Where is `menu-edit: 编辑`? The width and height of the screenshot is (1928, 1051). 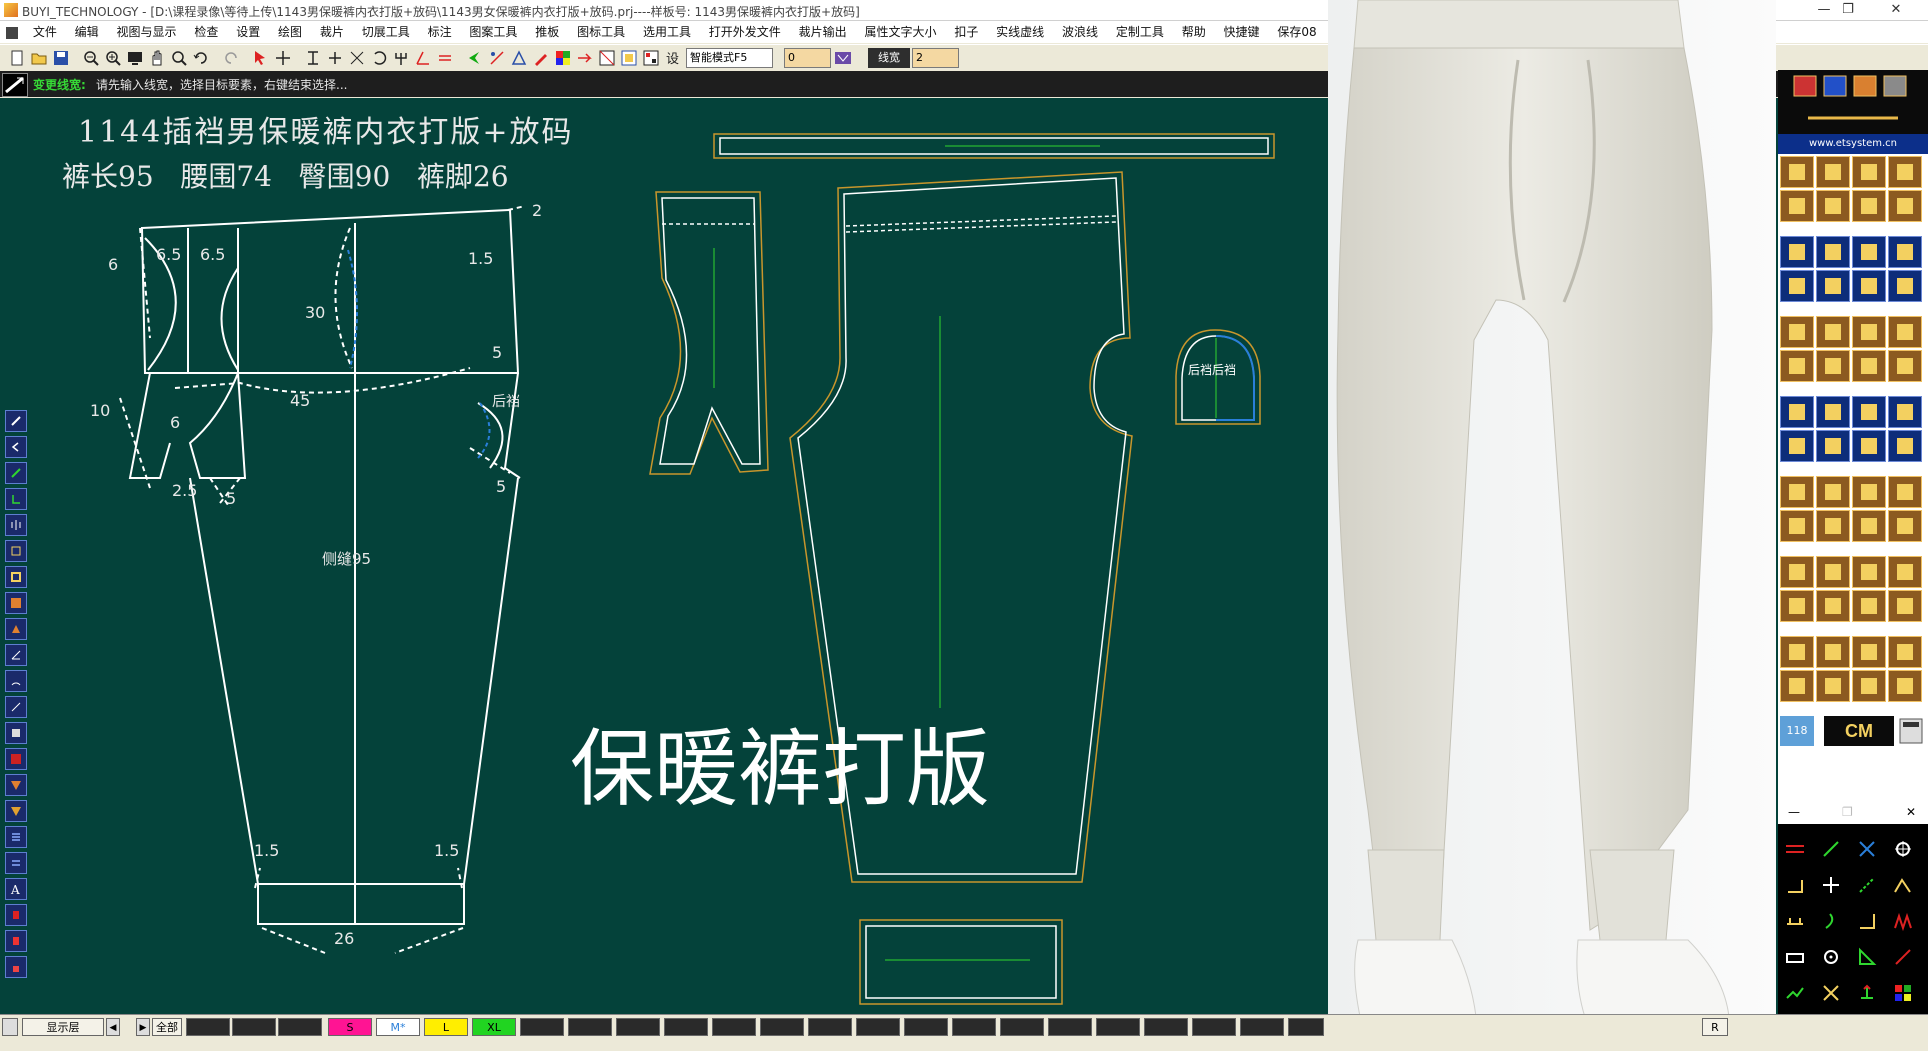
menu-edit: 编辑 is located at coordinates (87, 32).